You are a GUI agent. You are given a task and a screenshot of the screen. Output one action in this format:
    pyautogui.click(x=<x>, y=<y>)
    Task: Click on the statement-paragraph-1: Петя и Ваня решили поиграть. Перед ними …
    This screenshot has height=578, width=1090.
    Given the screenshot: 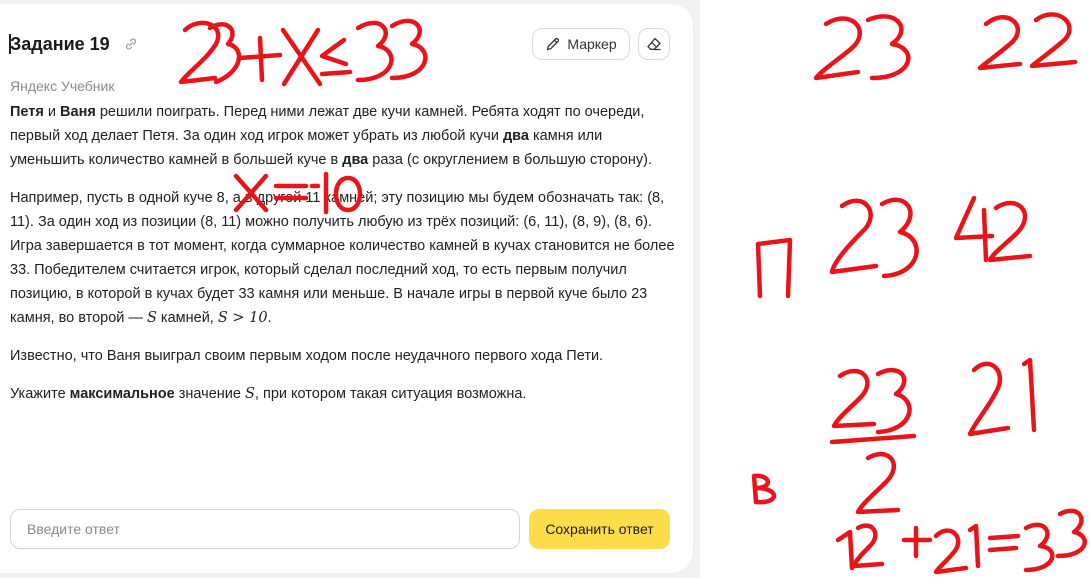 What is the action you would take?
    pyautogui.click(x=331, y=136)
    